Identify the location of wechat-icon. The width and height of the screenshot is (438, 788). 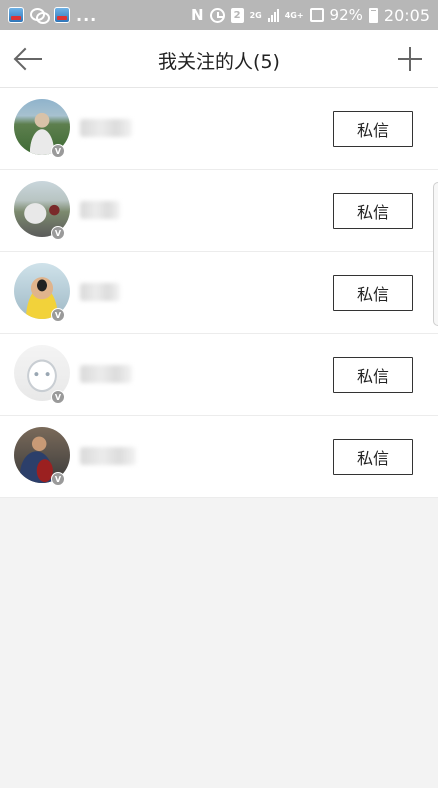
(40, 15).